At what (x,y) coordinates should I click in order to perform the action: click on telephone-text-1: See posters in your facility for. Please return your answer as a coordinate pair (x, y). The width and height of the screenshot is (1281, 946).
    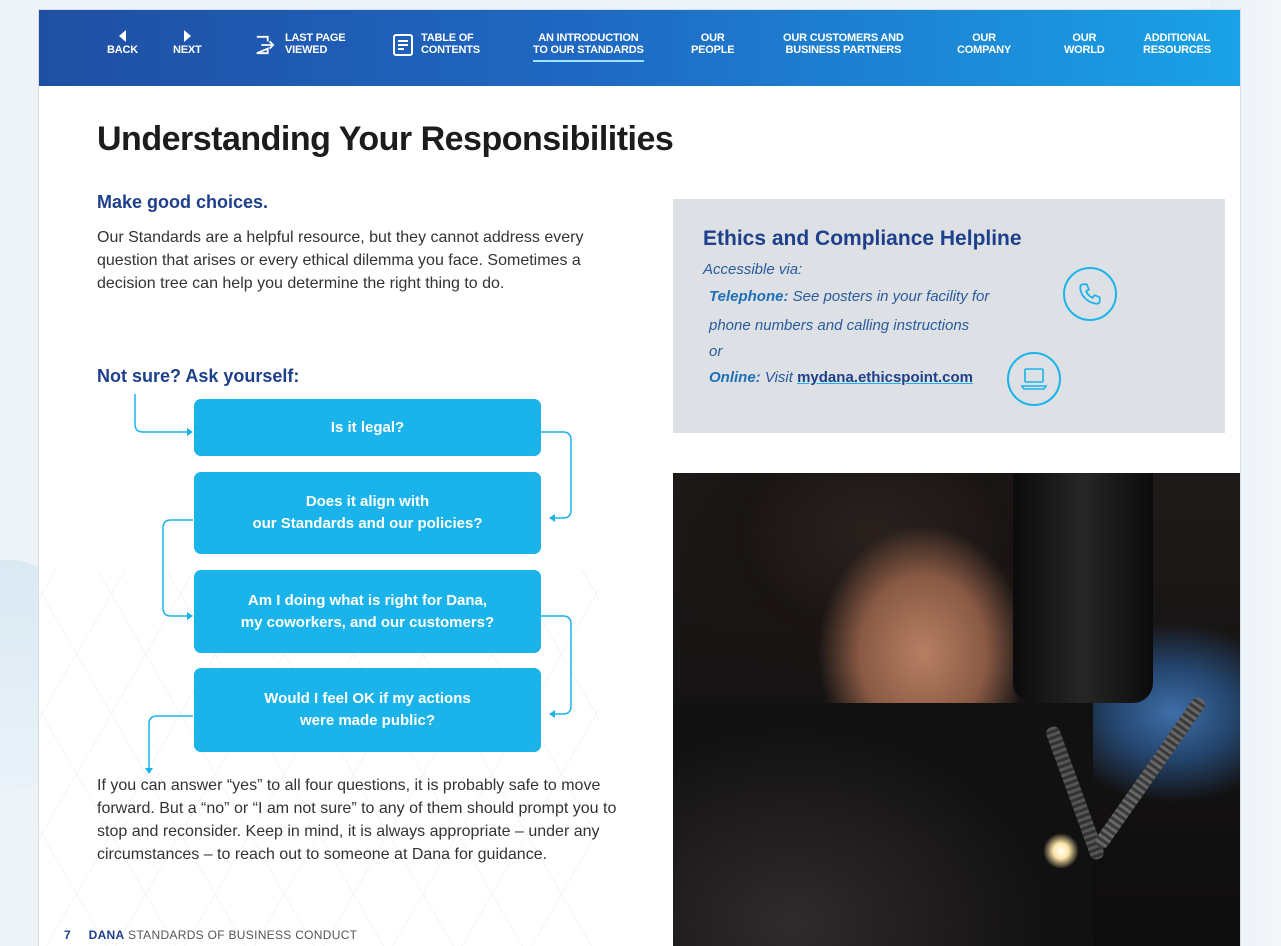
    Looking at the image, I should click on (891, 296).